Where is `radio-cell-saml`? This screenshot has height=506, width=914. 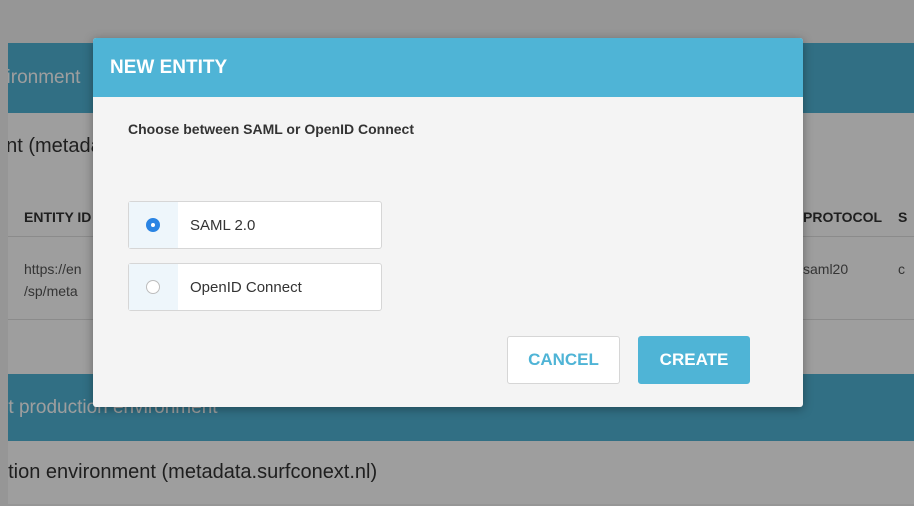 radio-cell-saml is located at coordinates (153, 225).